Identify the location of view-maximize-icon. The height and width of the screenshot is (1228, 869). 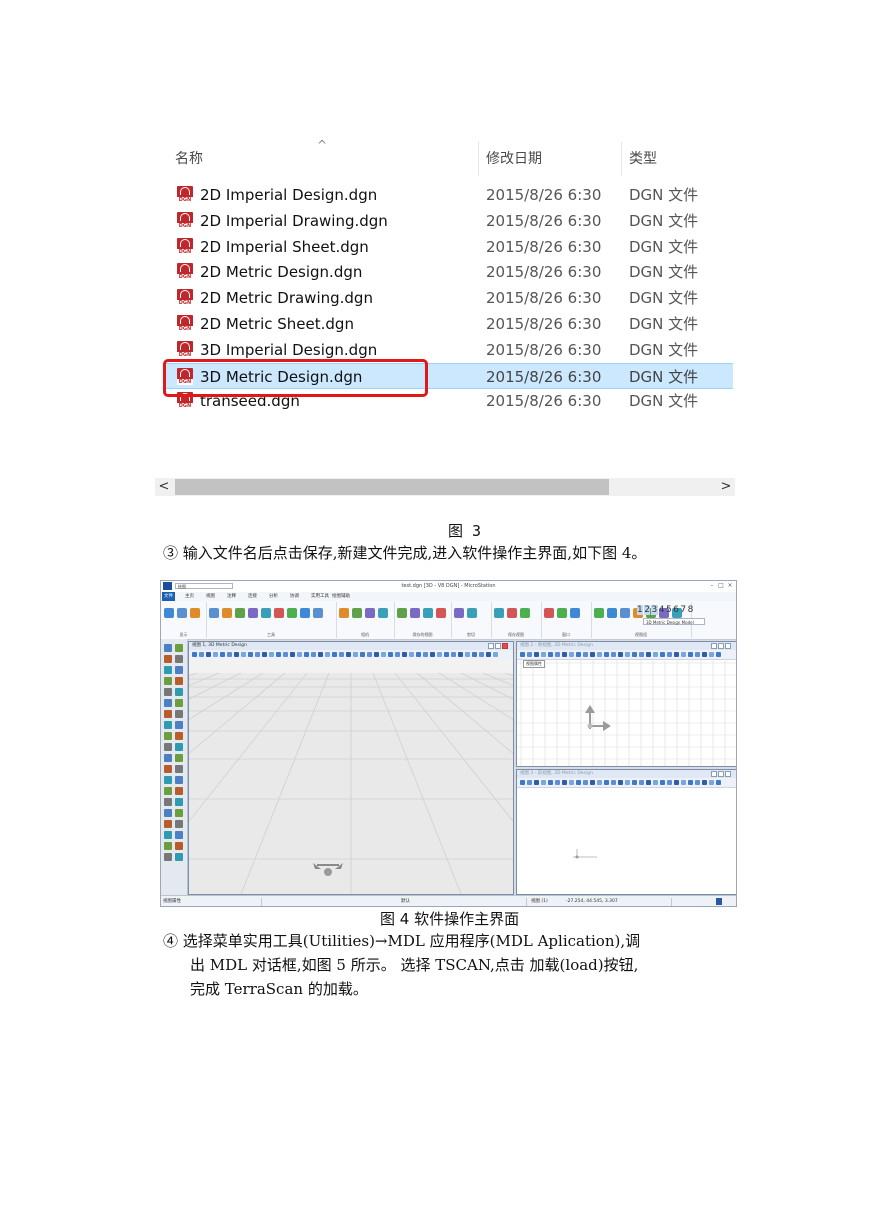
(721, 646).